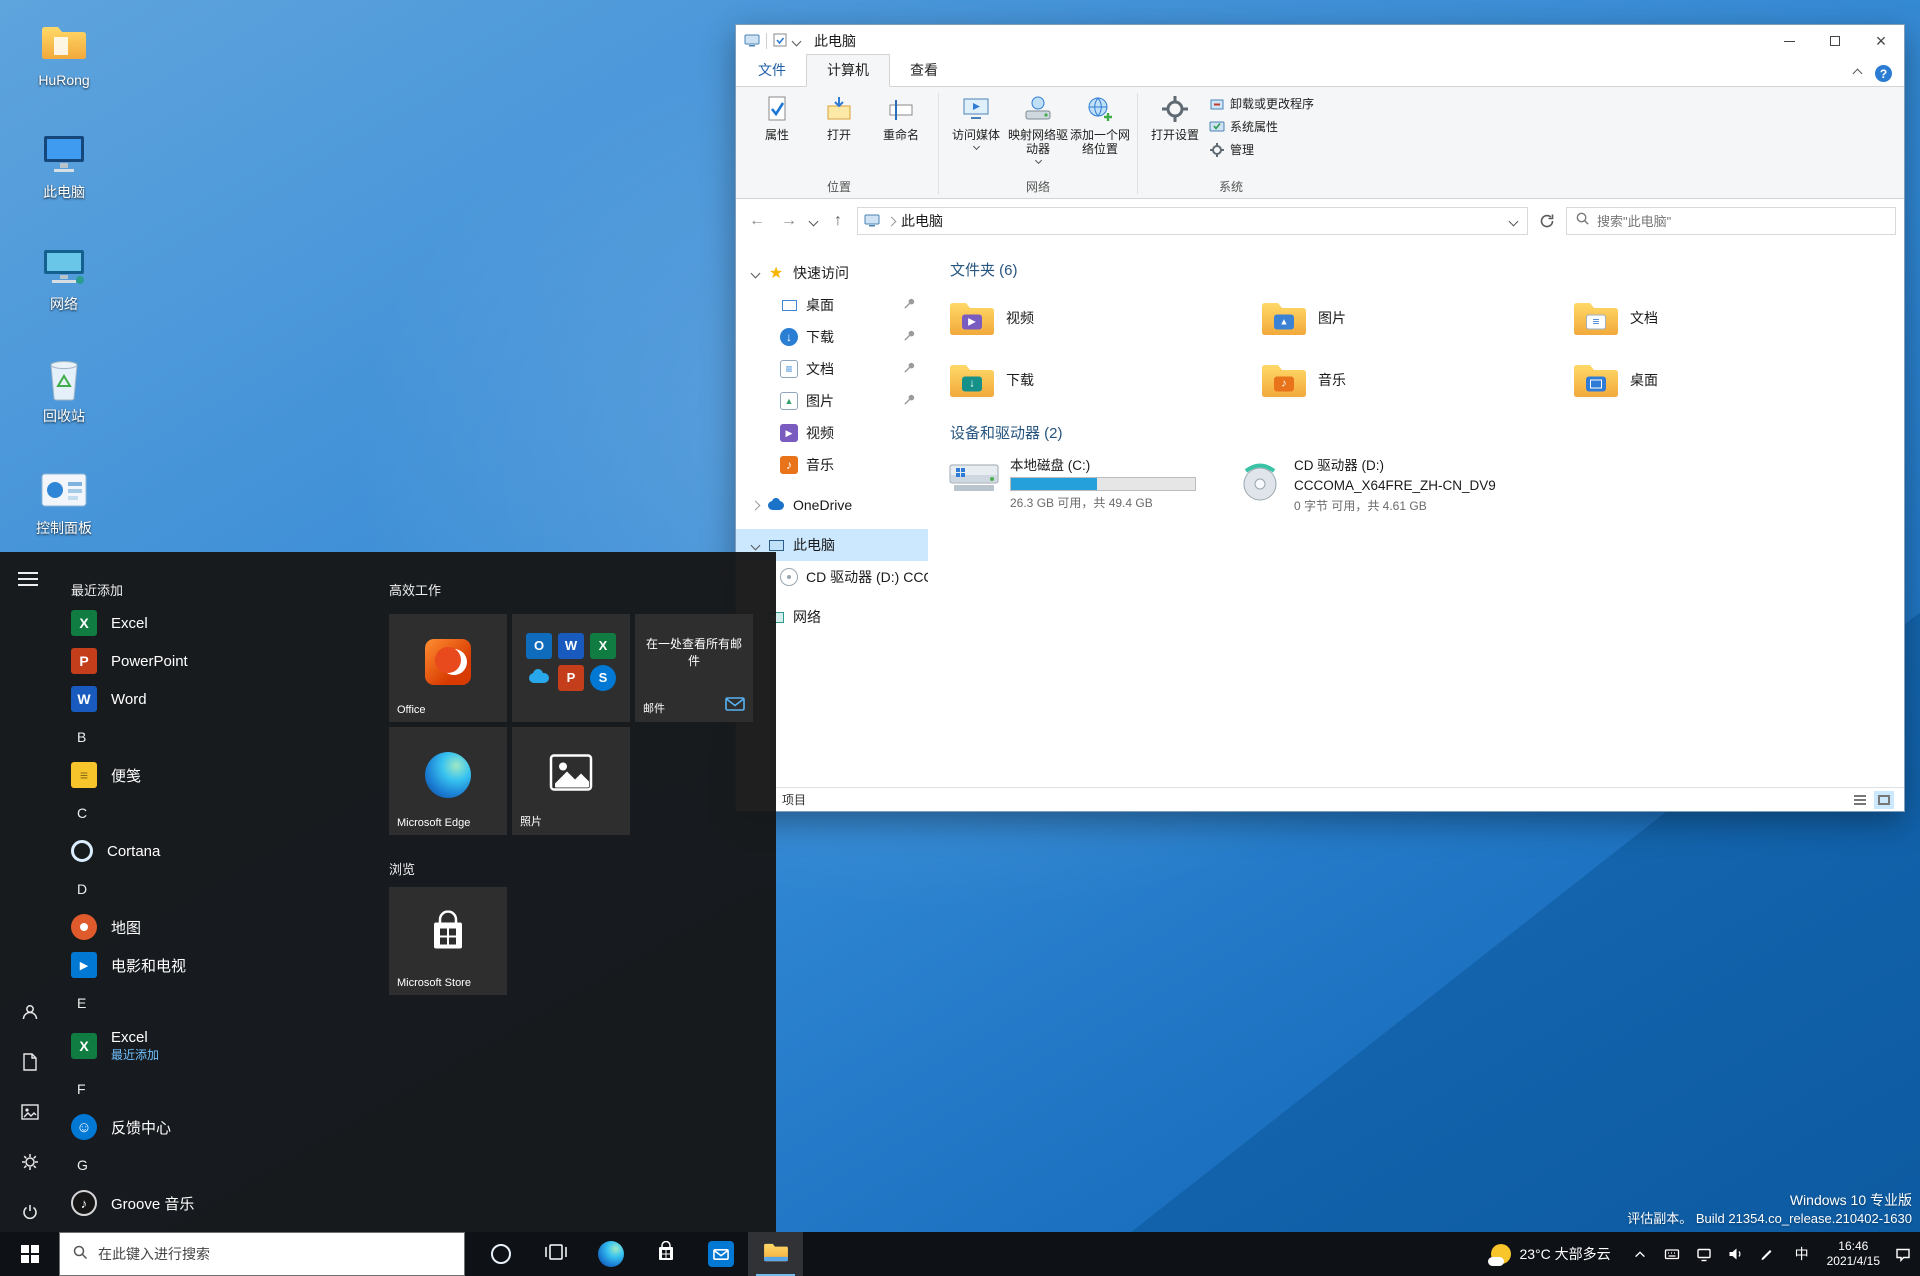 This screenshot has height=1276, width=1920. What do you see at coordinates (219, 1227) in the screenshot?
I see `start-letter-h: H` at bounding box center [219, 1227].